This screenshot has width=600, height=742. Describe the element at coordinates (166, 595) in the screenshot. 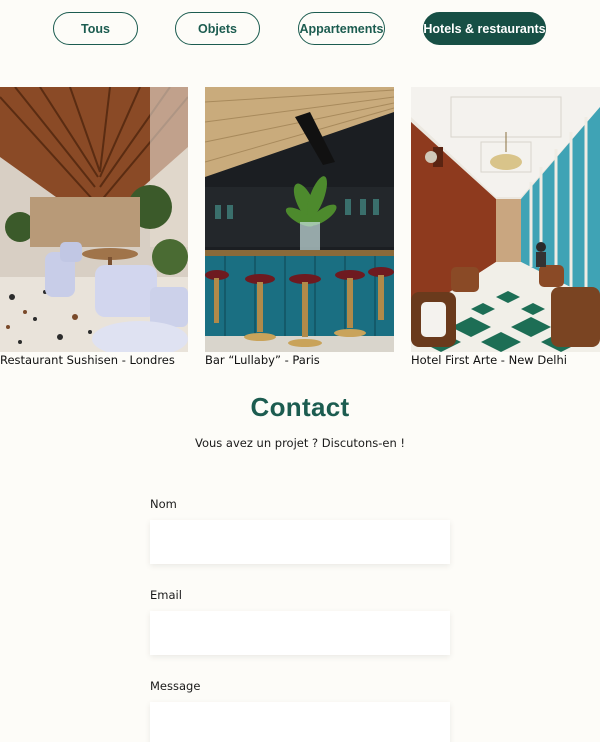

I see `email-label: Email` at that location.